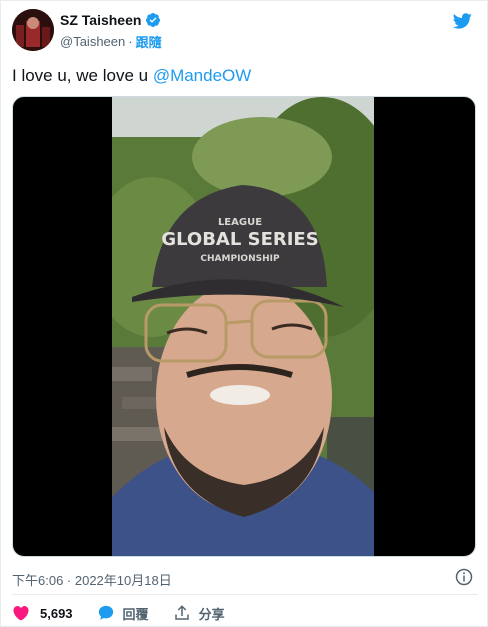 This screenshot has height=627, width=488. What do you see at coordinates (92, 41) in the screenshot?
I see `author-handle: @Taisheen` at bounding box center [92, 41].